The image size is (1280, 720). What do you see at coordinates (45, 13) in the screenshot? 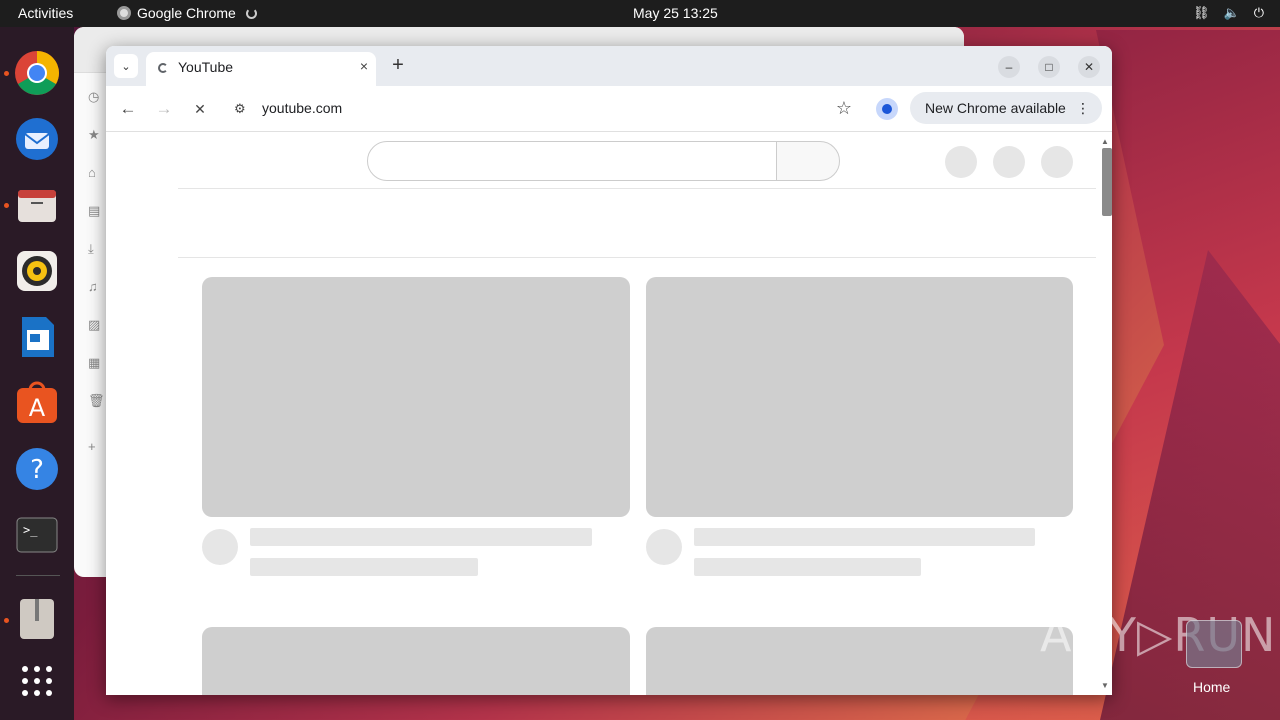
I see `activities-button: Activities` at bounding box center [45, 13].